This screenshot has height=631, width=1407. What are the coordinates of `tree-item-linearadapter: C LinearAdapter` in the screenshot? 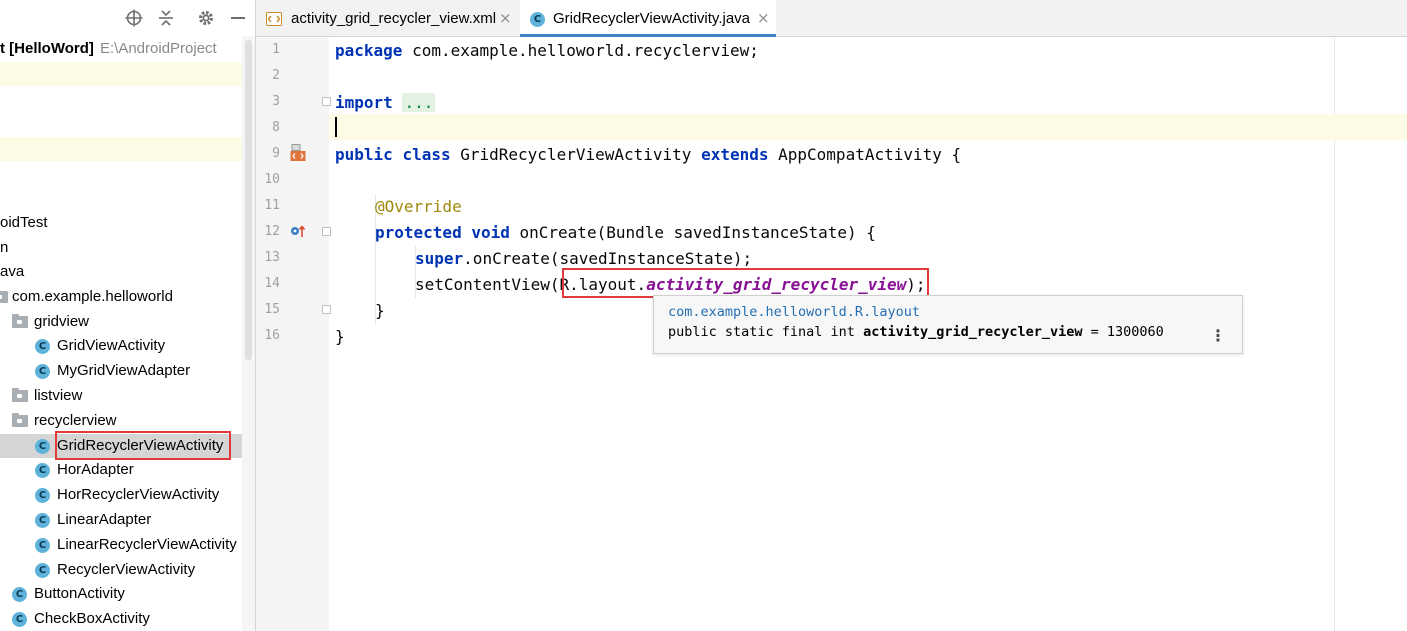 It's located at (121, 520).